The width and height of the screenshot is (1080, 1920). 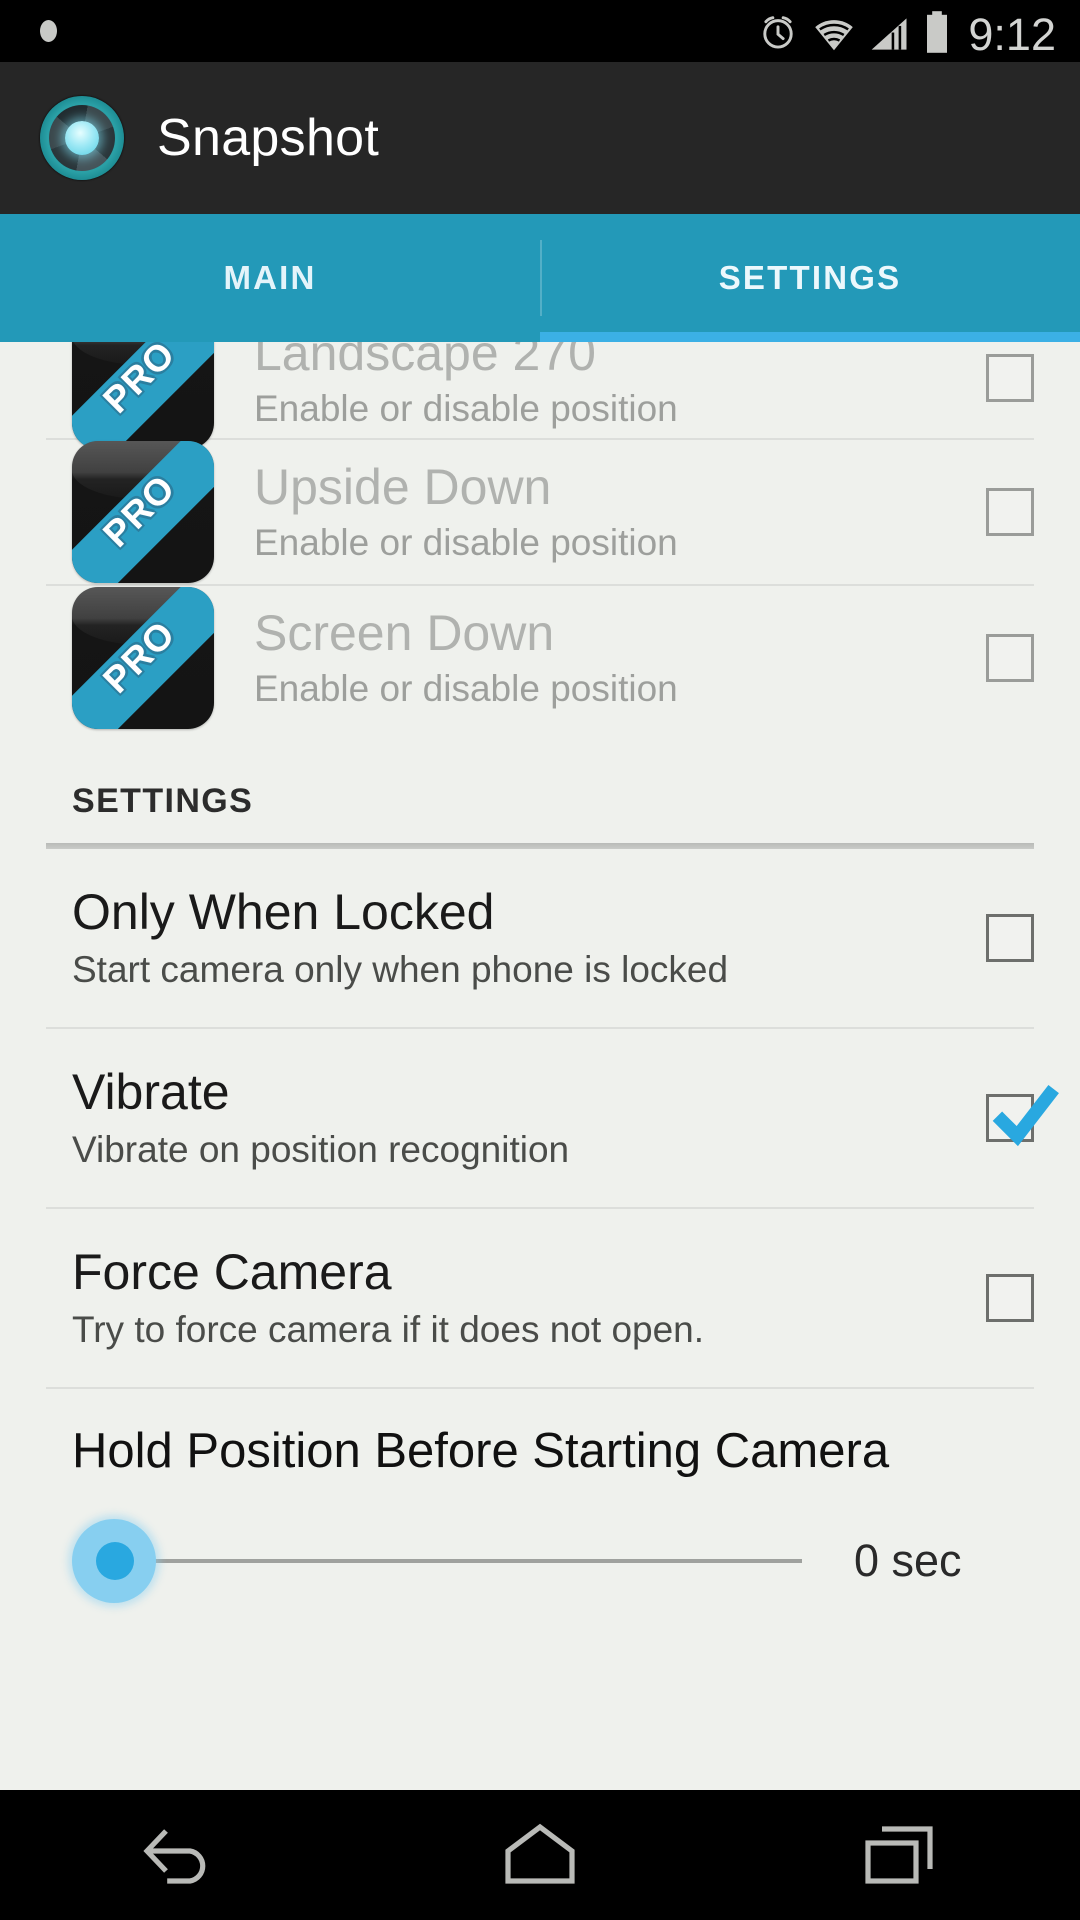 What do you see at coordinates (268, 138) in the screenshot?
I see `page-title: Snapshot` at bounding box center [268, 138].